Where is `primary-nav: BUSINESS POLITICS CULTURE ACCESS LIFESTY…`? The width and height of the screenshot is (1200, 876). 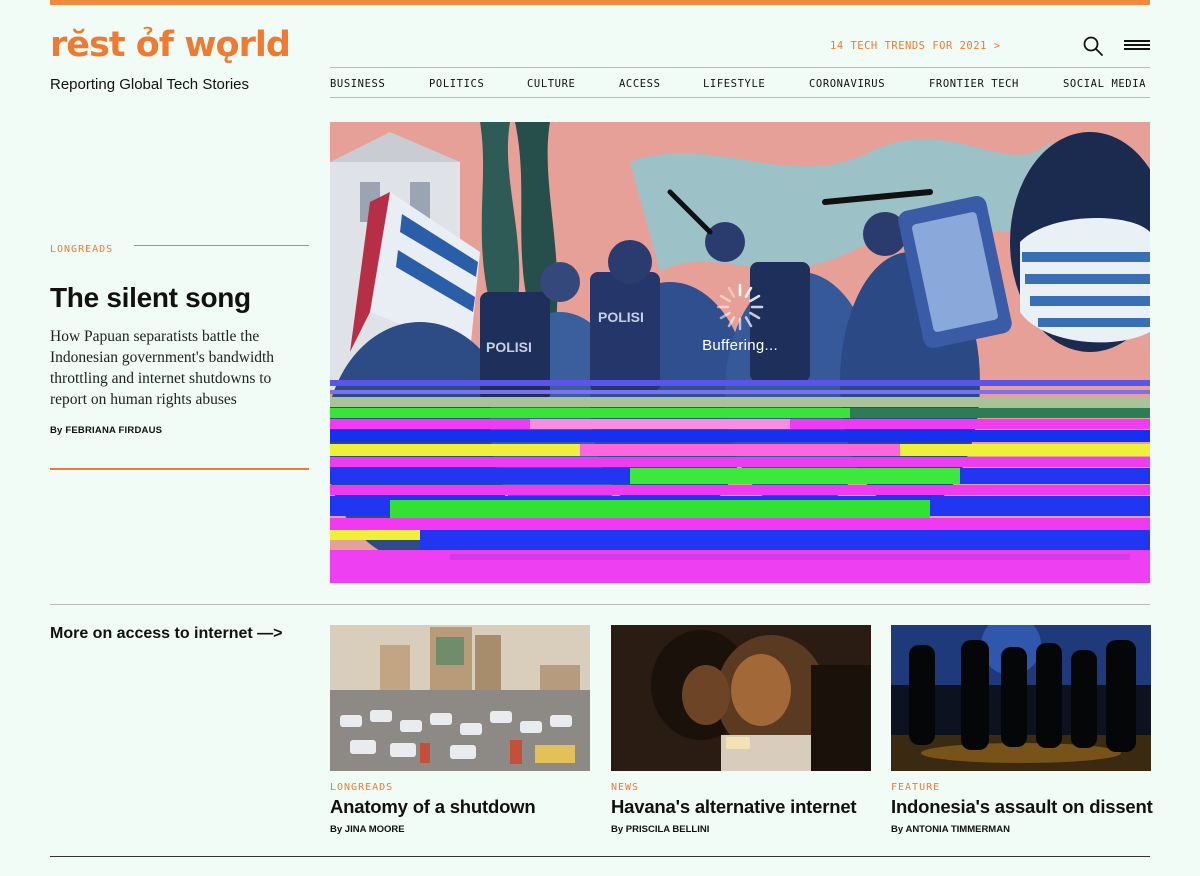 primary-nav: BUSINESS POLITICS CULTURE ACCESS LIFESTY… is located at coordinates (740, 82).